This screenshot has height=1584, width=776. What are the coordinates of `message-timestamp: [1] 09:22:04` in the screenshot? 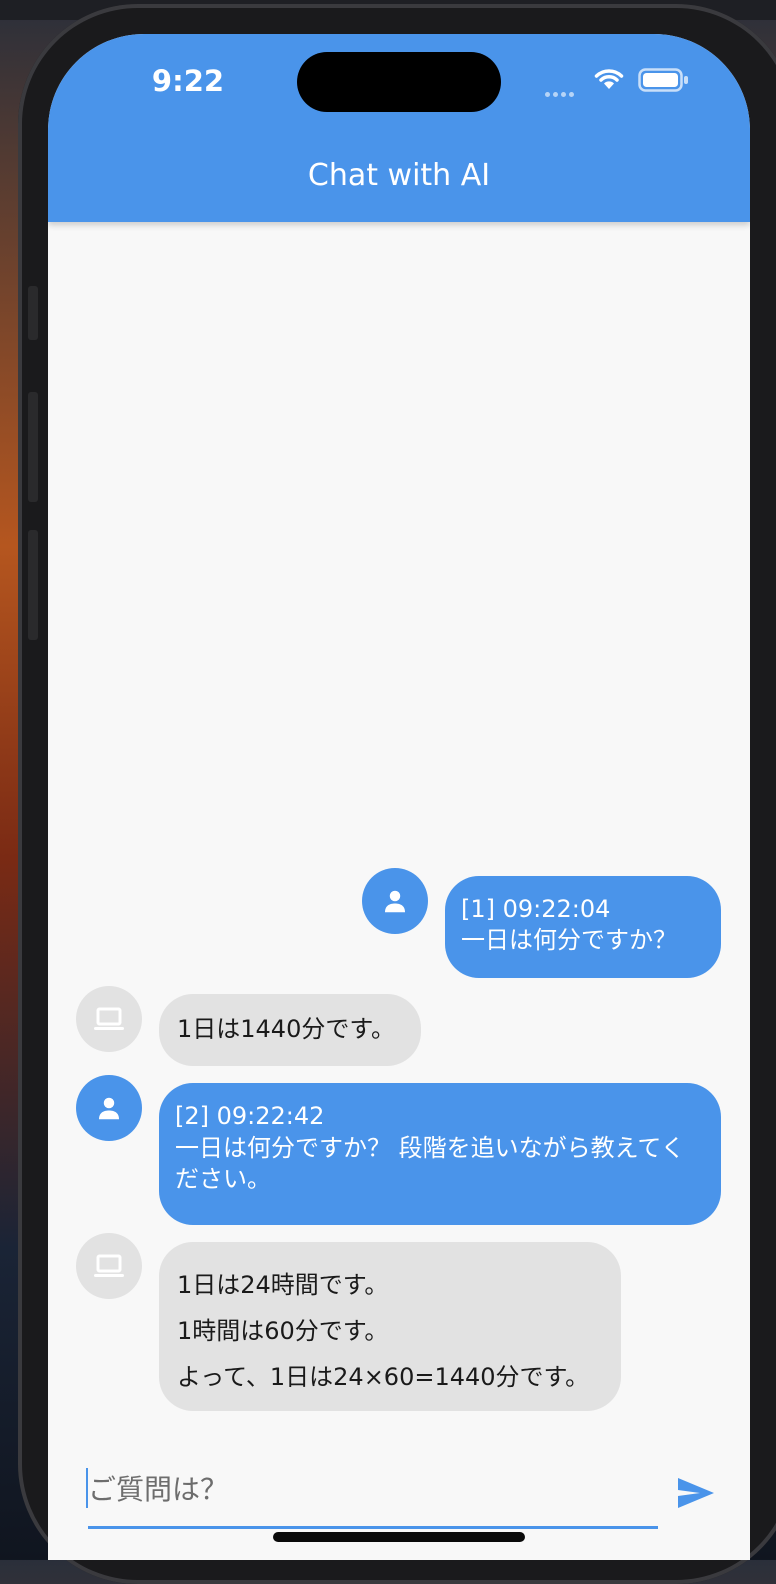 It's located at (536, 909).